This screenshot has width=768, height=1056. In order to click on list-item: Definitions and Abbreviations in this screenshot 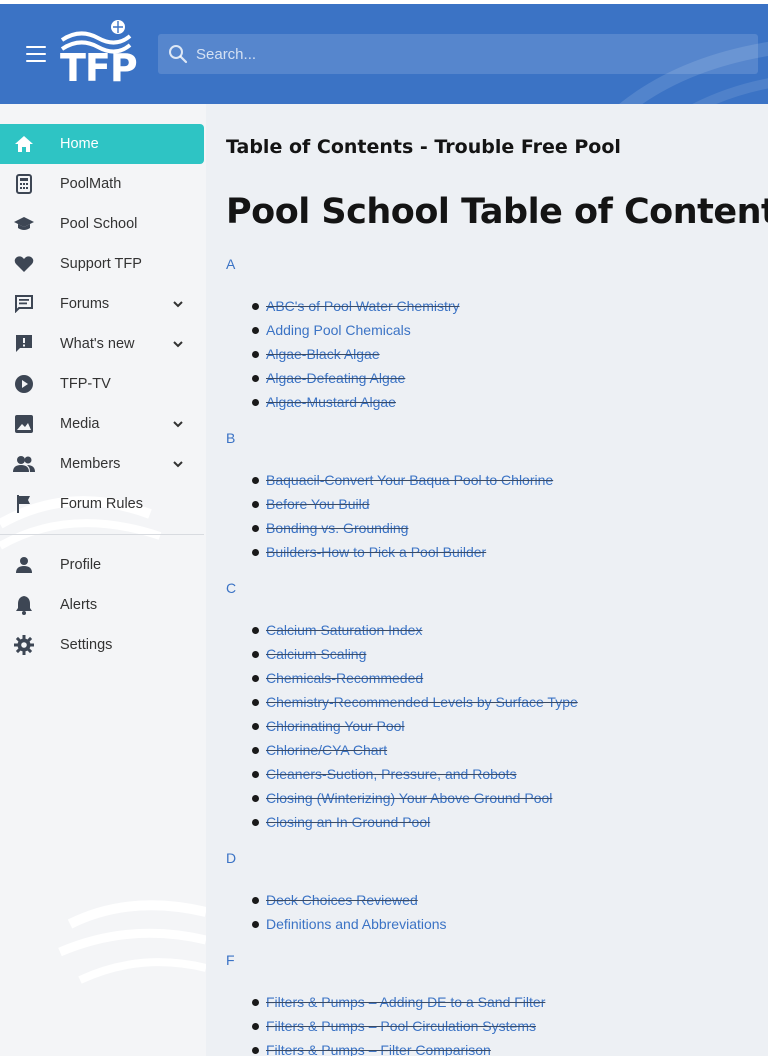, I will do `click(496, 924)`.